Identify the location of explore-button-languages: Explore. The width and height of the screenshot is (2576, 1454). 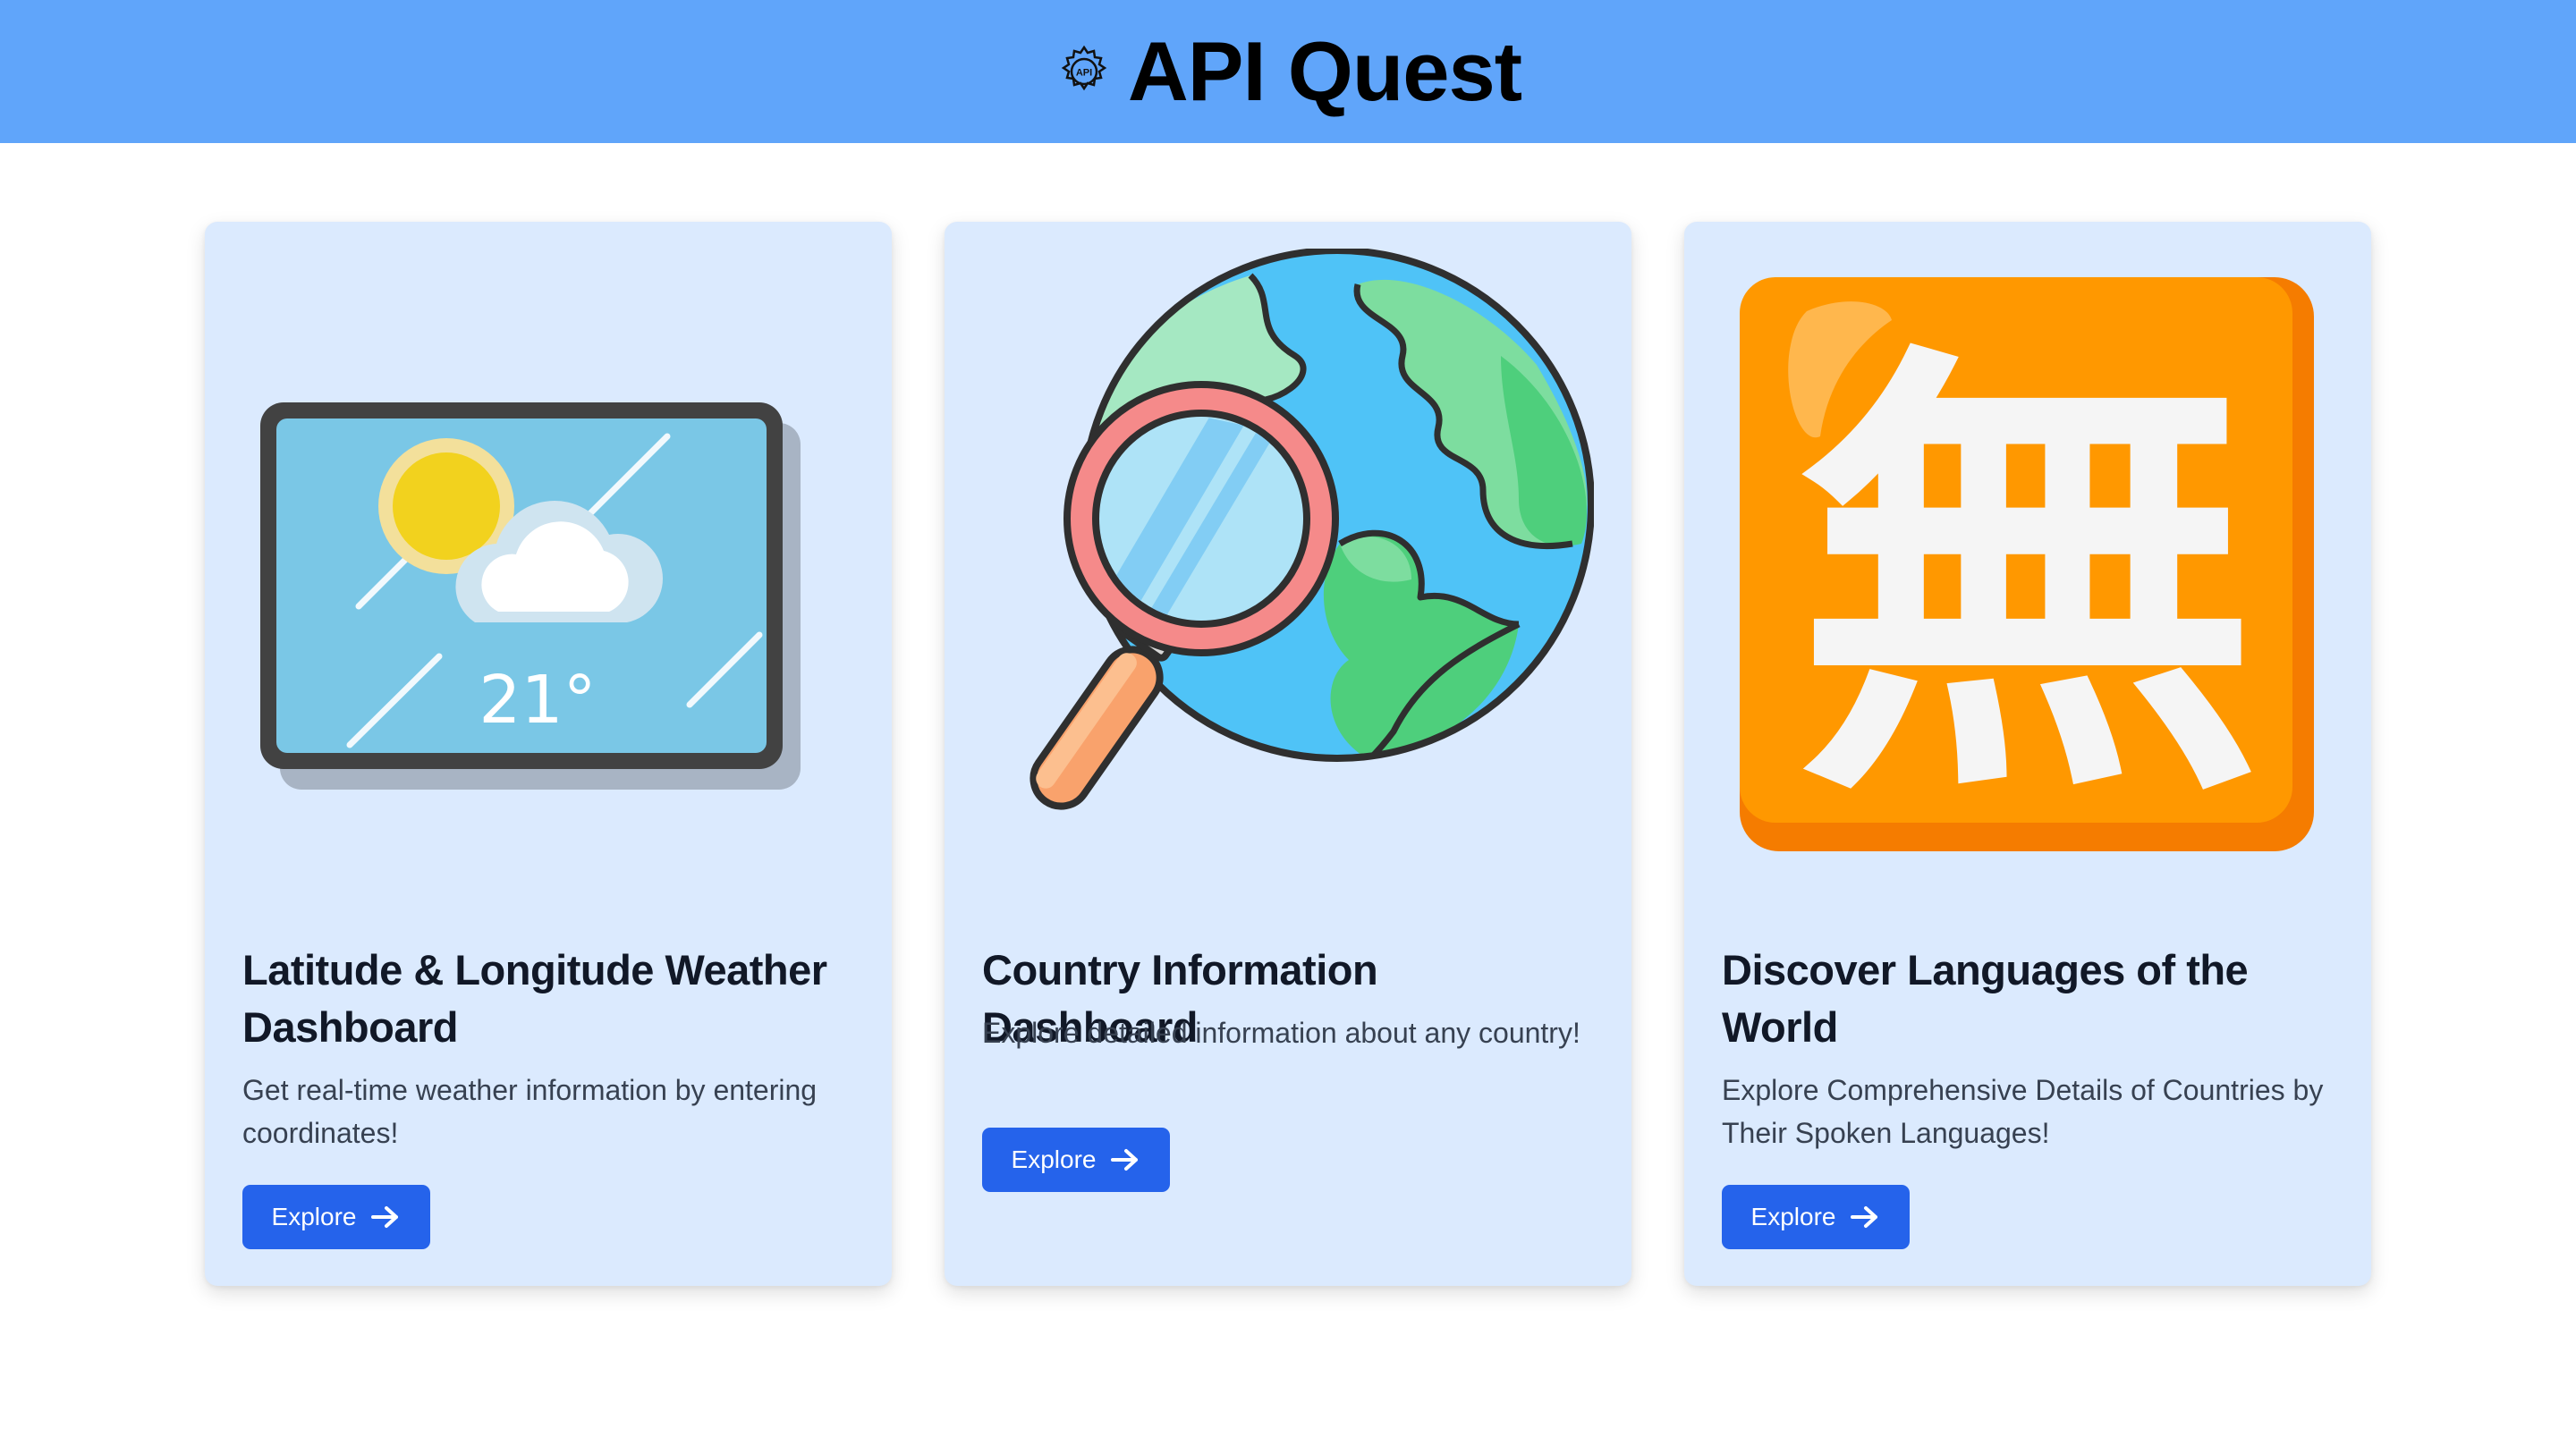
(1816, 1217).